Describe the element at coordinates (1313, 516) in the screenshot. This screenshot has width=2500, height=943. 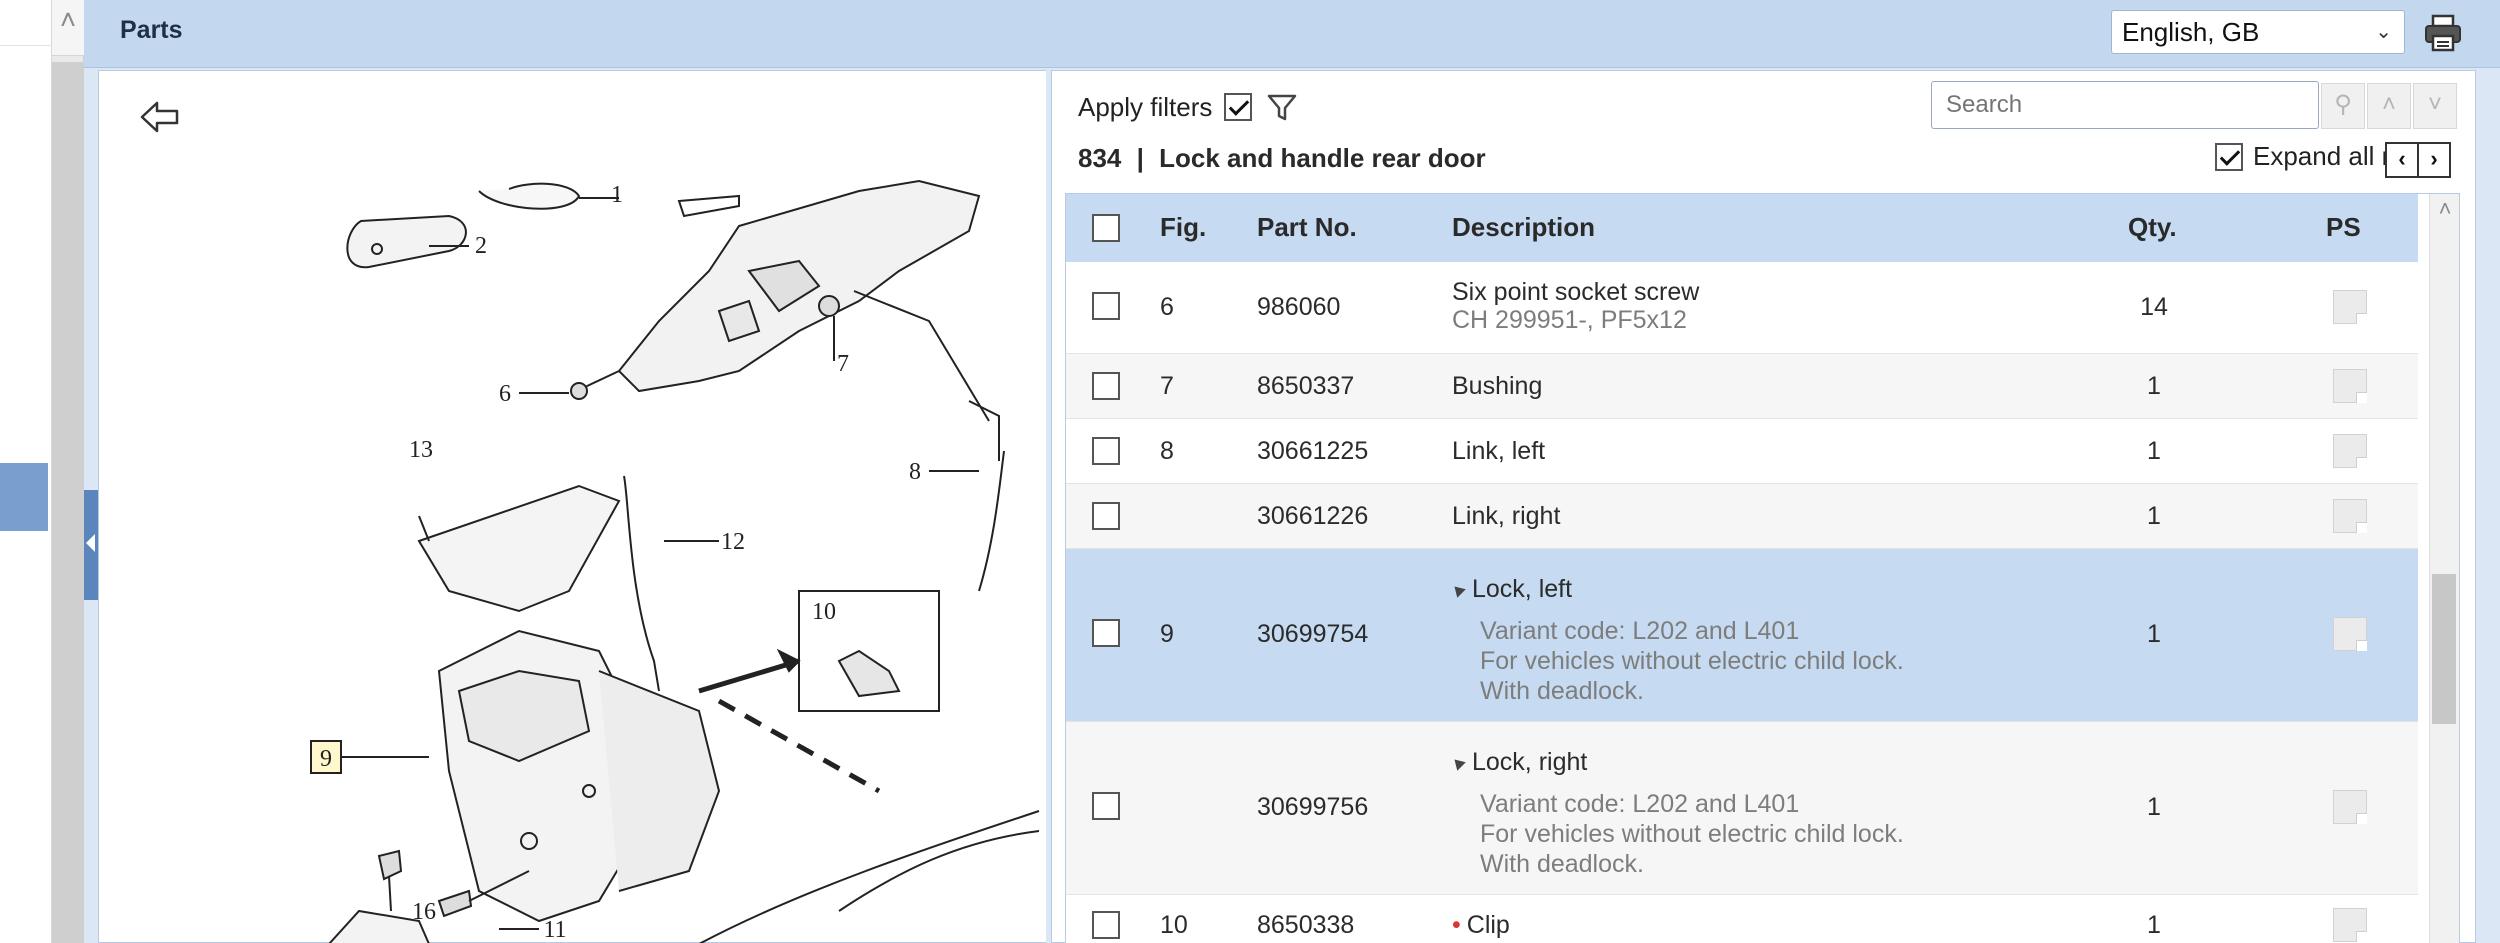
I see `row-part-no: 30661226` at that location.